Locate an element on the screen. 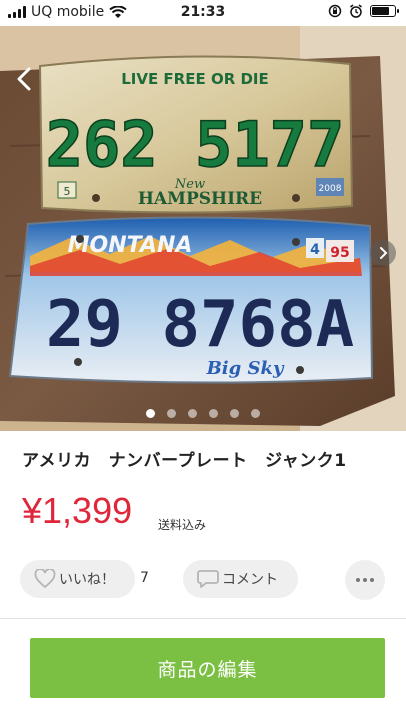 This screenshot has height=720, width=406. next-image-button is located at coordinates (383, 253).